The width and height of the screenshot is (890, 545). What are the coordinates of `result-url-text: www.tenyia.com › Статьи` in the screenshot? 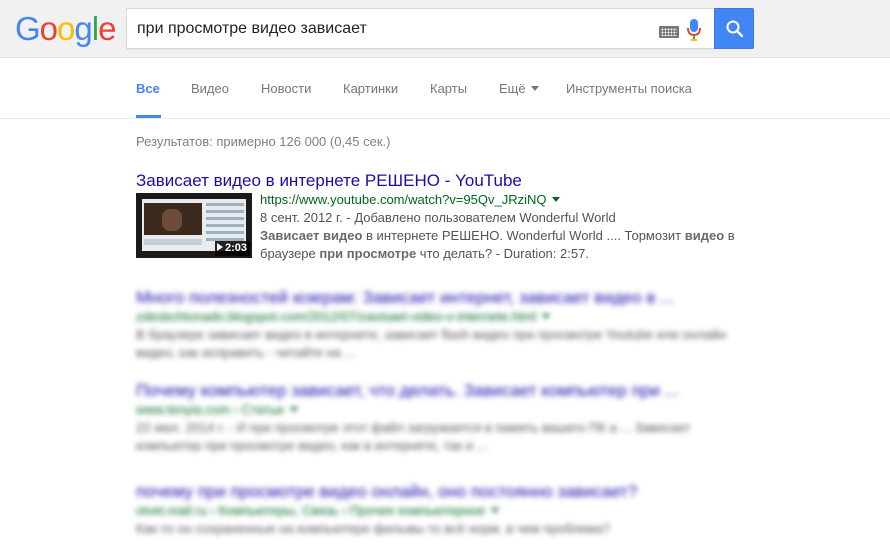 It's located at (210, 409).